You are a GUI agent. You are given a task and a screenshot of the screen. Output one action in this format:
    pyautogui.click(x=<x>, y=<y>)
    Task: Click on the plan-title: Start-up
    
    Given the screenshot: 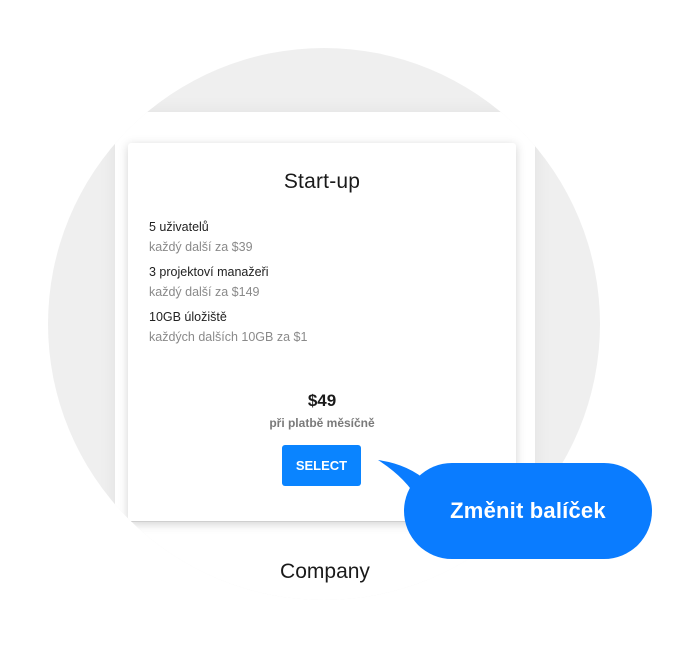 What is the action you would take?
    pyautogui.click(x=322, y=181)
    